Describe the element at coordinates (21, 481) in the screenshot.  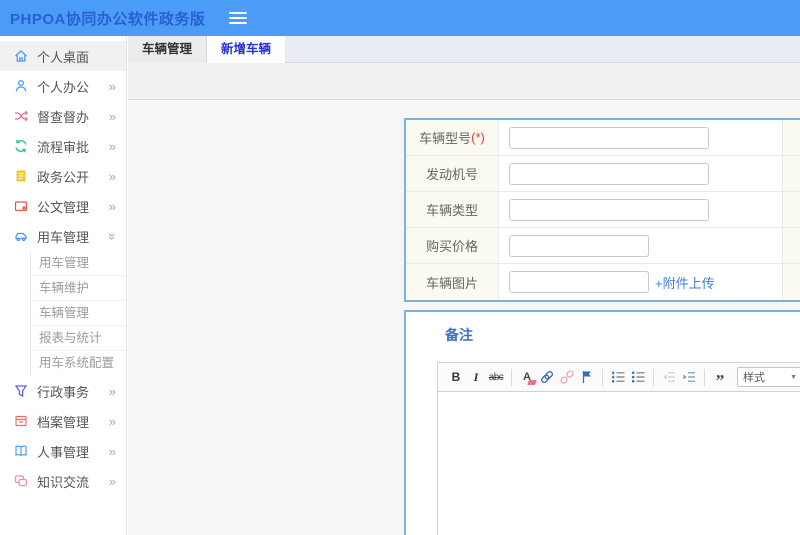
I see `chat-icon` at that location.